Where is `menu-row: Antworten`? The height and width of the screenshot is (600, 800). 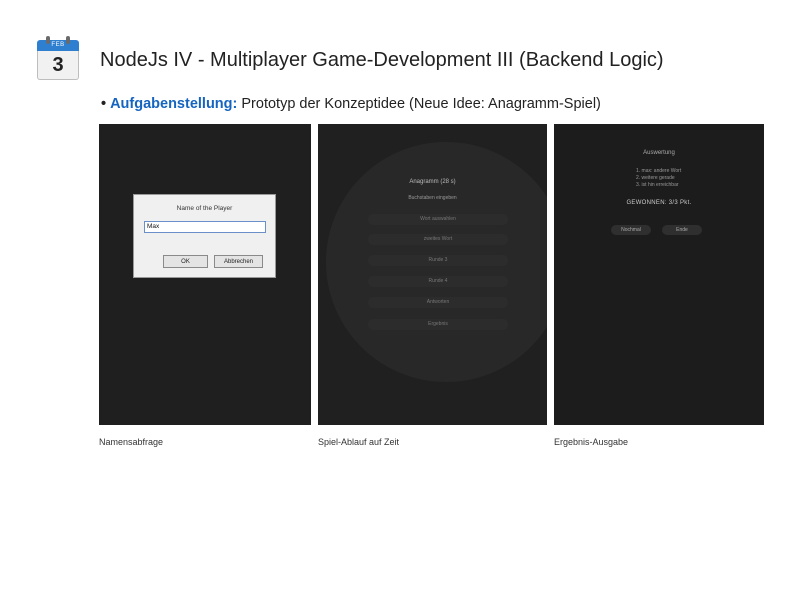 menu-row: Antworten is located at coordinates (438, 302).